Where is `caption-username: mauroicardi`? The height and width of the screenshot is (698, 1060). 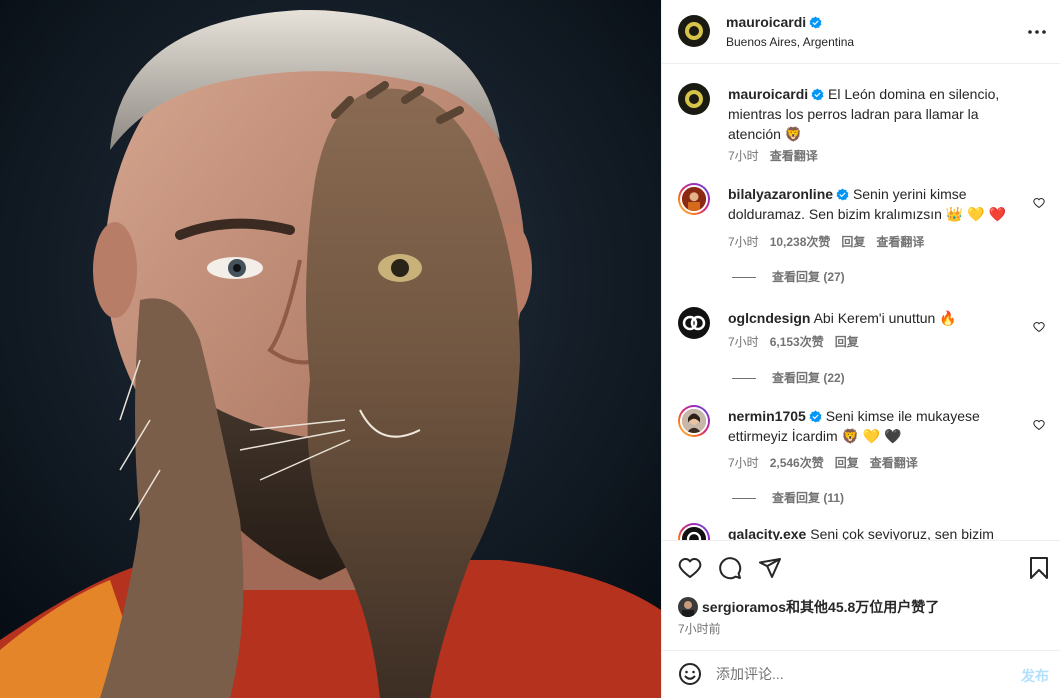 caption-username: mauroicardi is located at coordinates (768, 94).